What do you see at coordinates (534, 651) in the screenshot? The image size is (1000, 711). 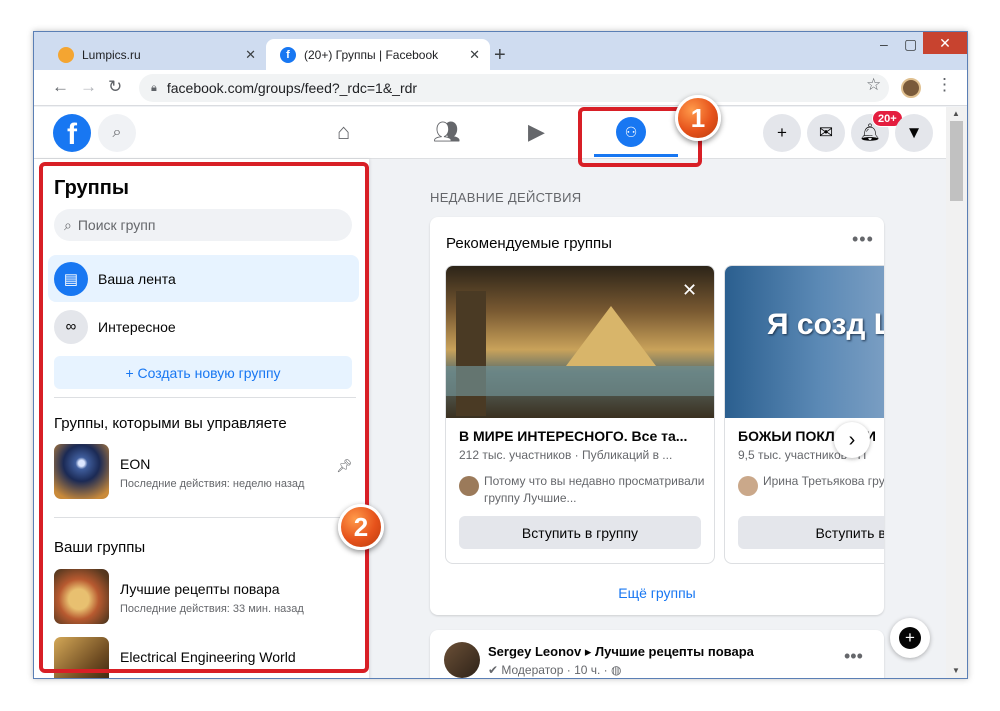 I see `post-author: Sergey Leonov` at bounding box center [534, 651].